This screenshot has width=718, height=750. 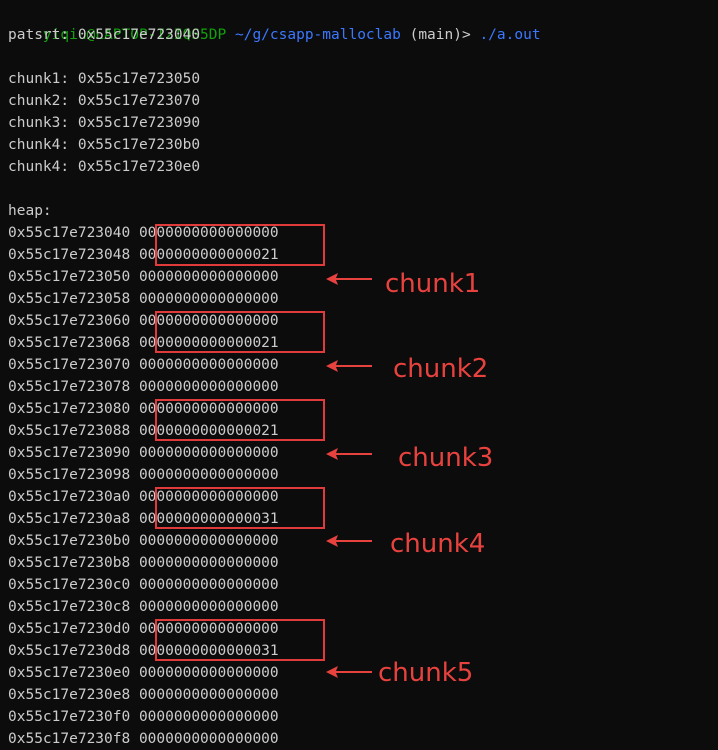 I want to click on prompt-command: ./a.out, so click(x=510, y=35).